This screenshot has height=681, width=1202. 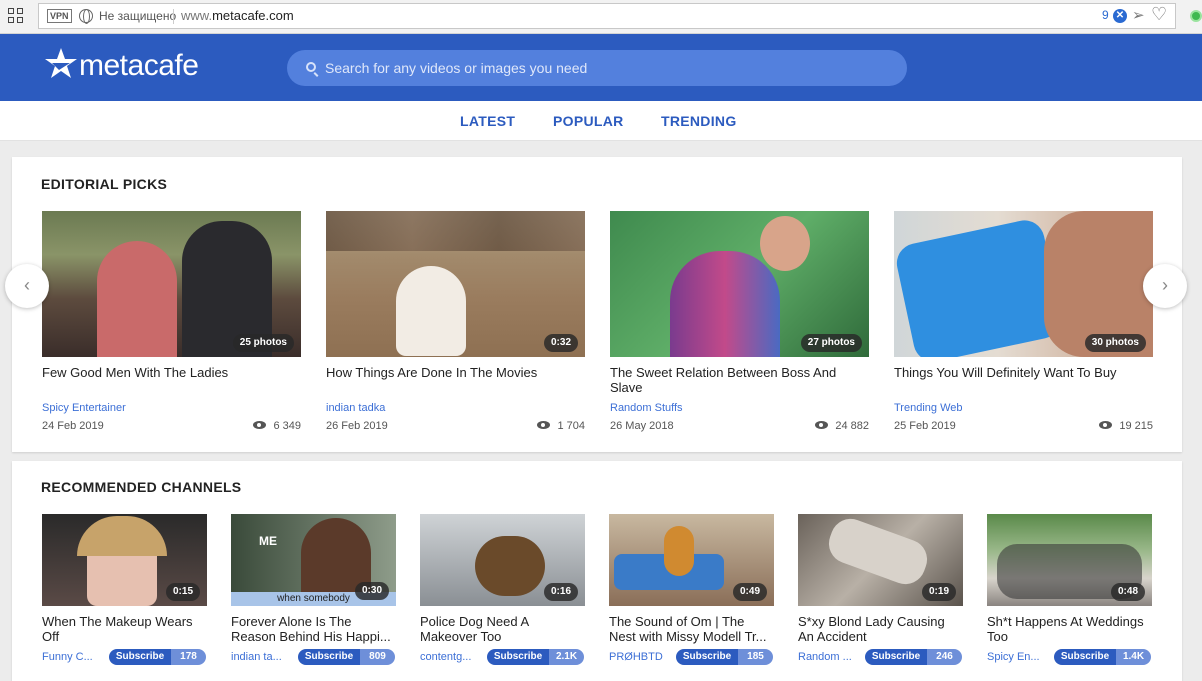 I want to click on media-badge: 27 photos, so click(x=831, y=343).